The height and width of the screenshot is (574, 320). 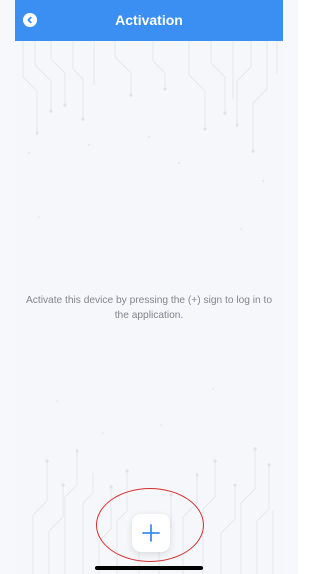 I want to click on page-title: Activation, so click(x=149, y=20).